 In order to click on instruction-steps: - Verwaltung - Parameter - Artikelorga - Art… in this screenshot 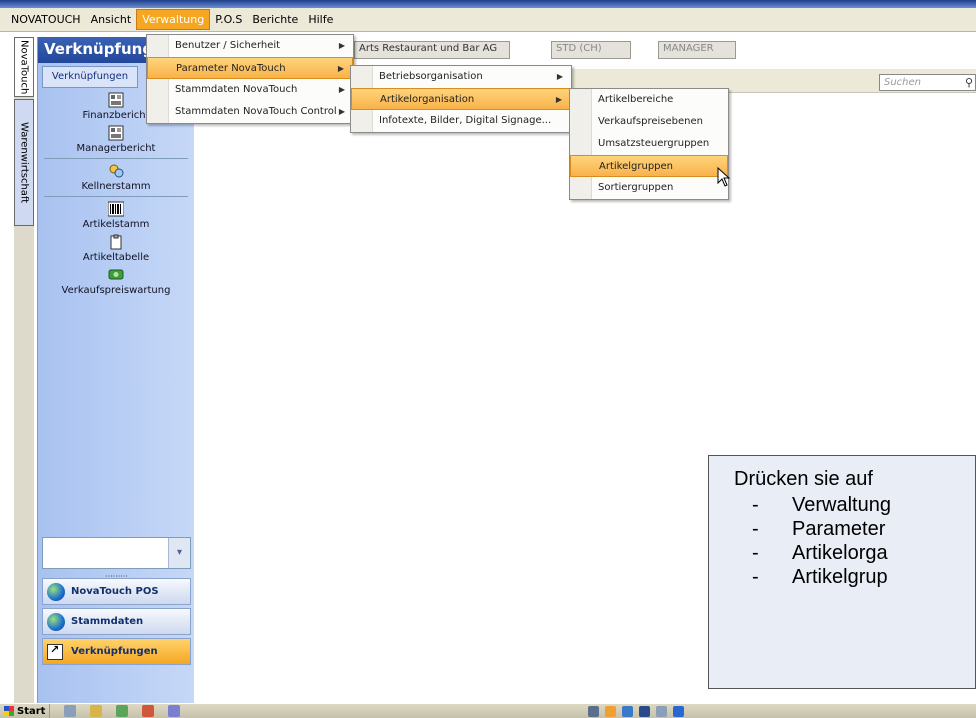, I will do `click(854, 541)`.